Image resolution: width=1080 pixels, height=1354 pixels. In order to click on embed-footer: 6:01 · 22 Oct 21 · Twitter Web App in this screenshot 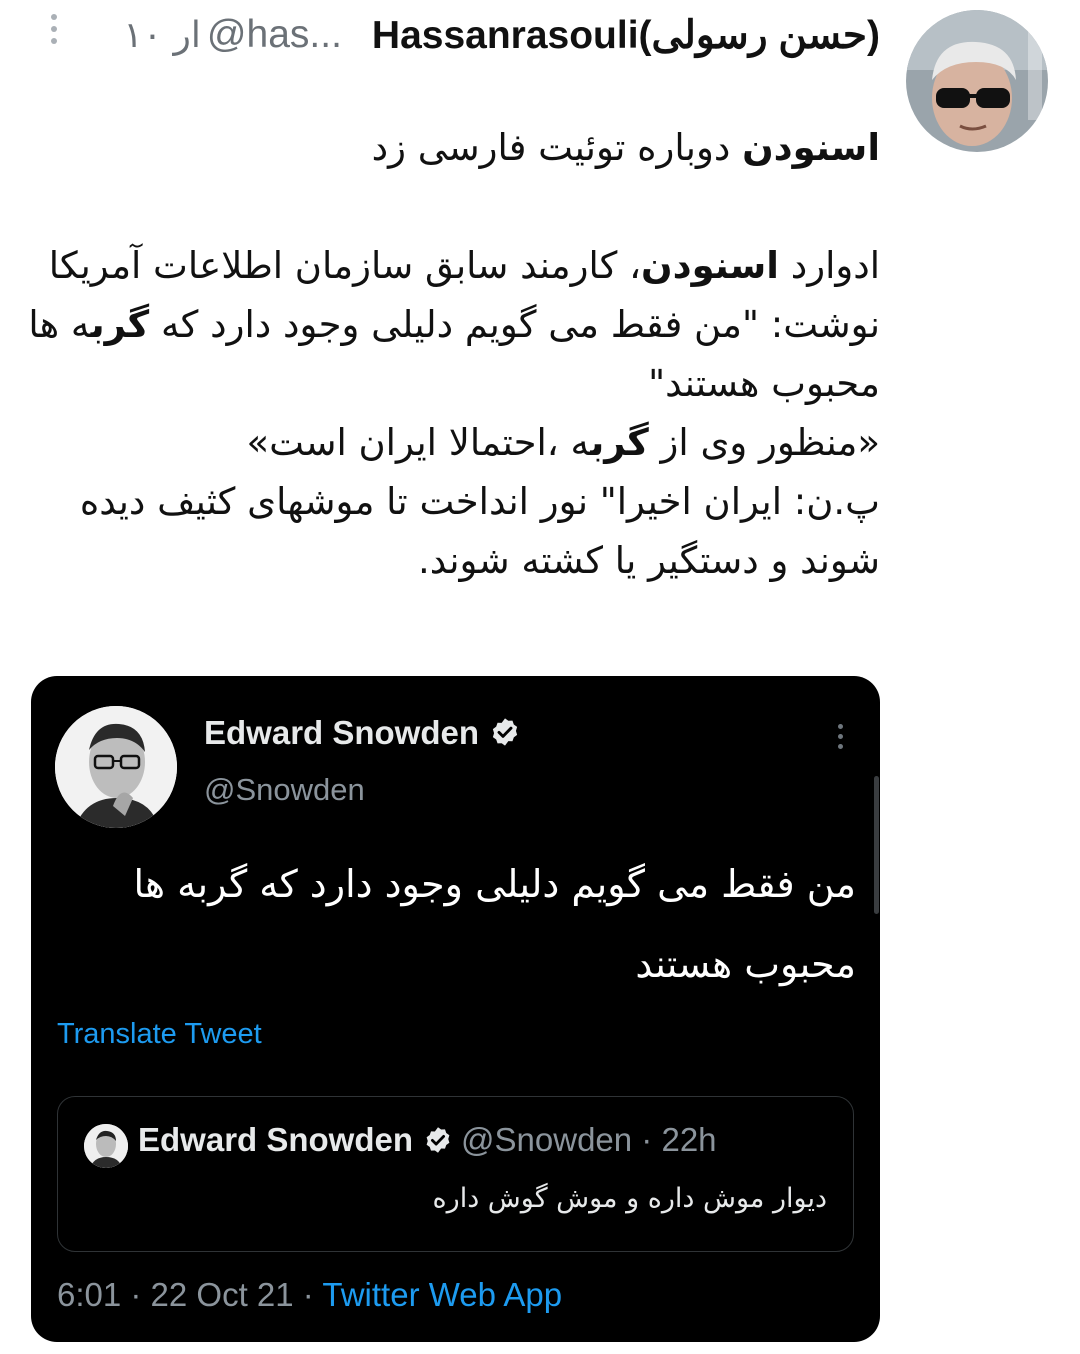, I will do `click(309, 1295)`.